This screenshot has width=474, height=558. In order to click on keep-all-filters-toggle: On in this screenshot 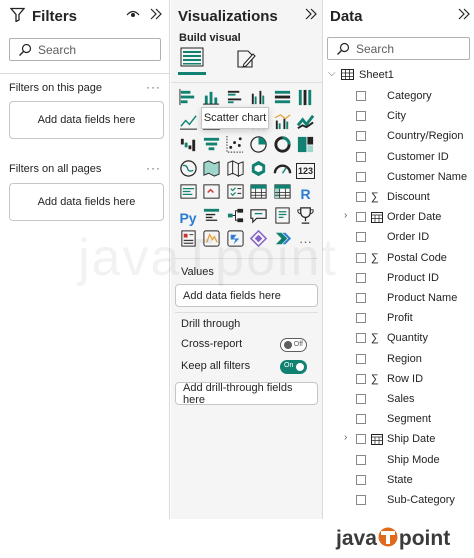, I will do `click(293, 367)`.